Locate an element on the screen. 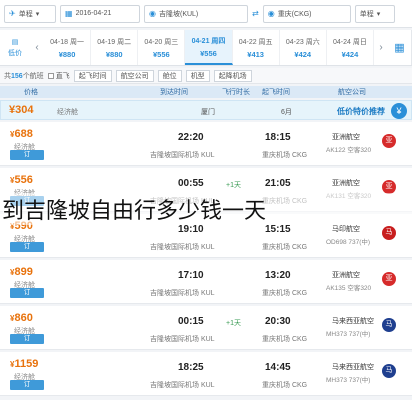 The height and width of the screenshot is (400, 412). col-departure: 起飞时间 is located at coordinates (276, 92).